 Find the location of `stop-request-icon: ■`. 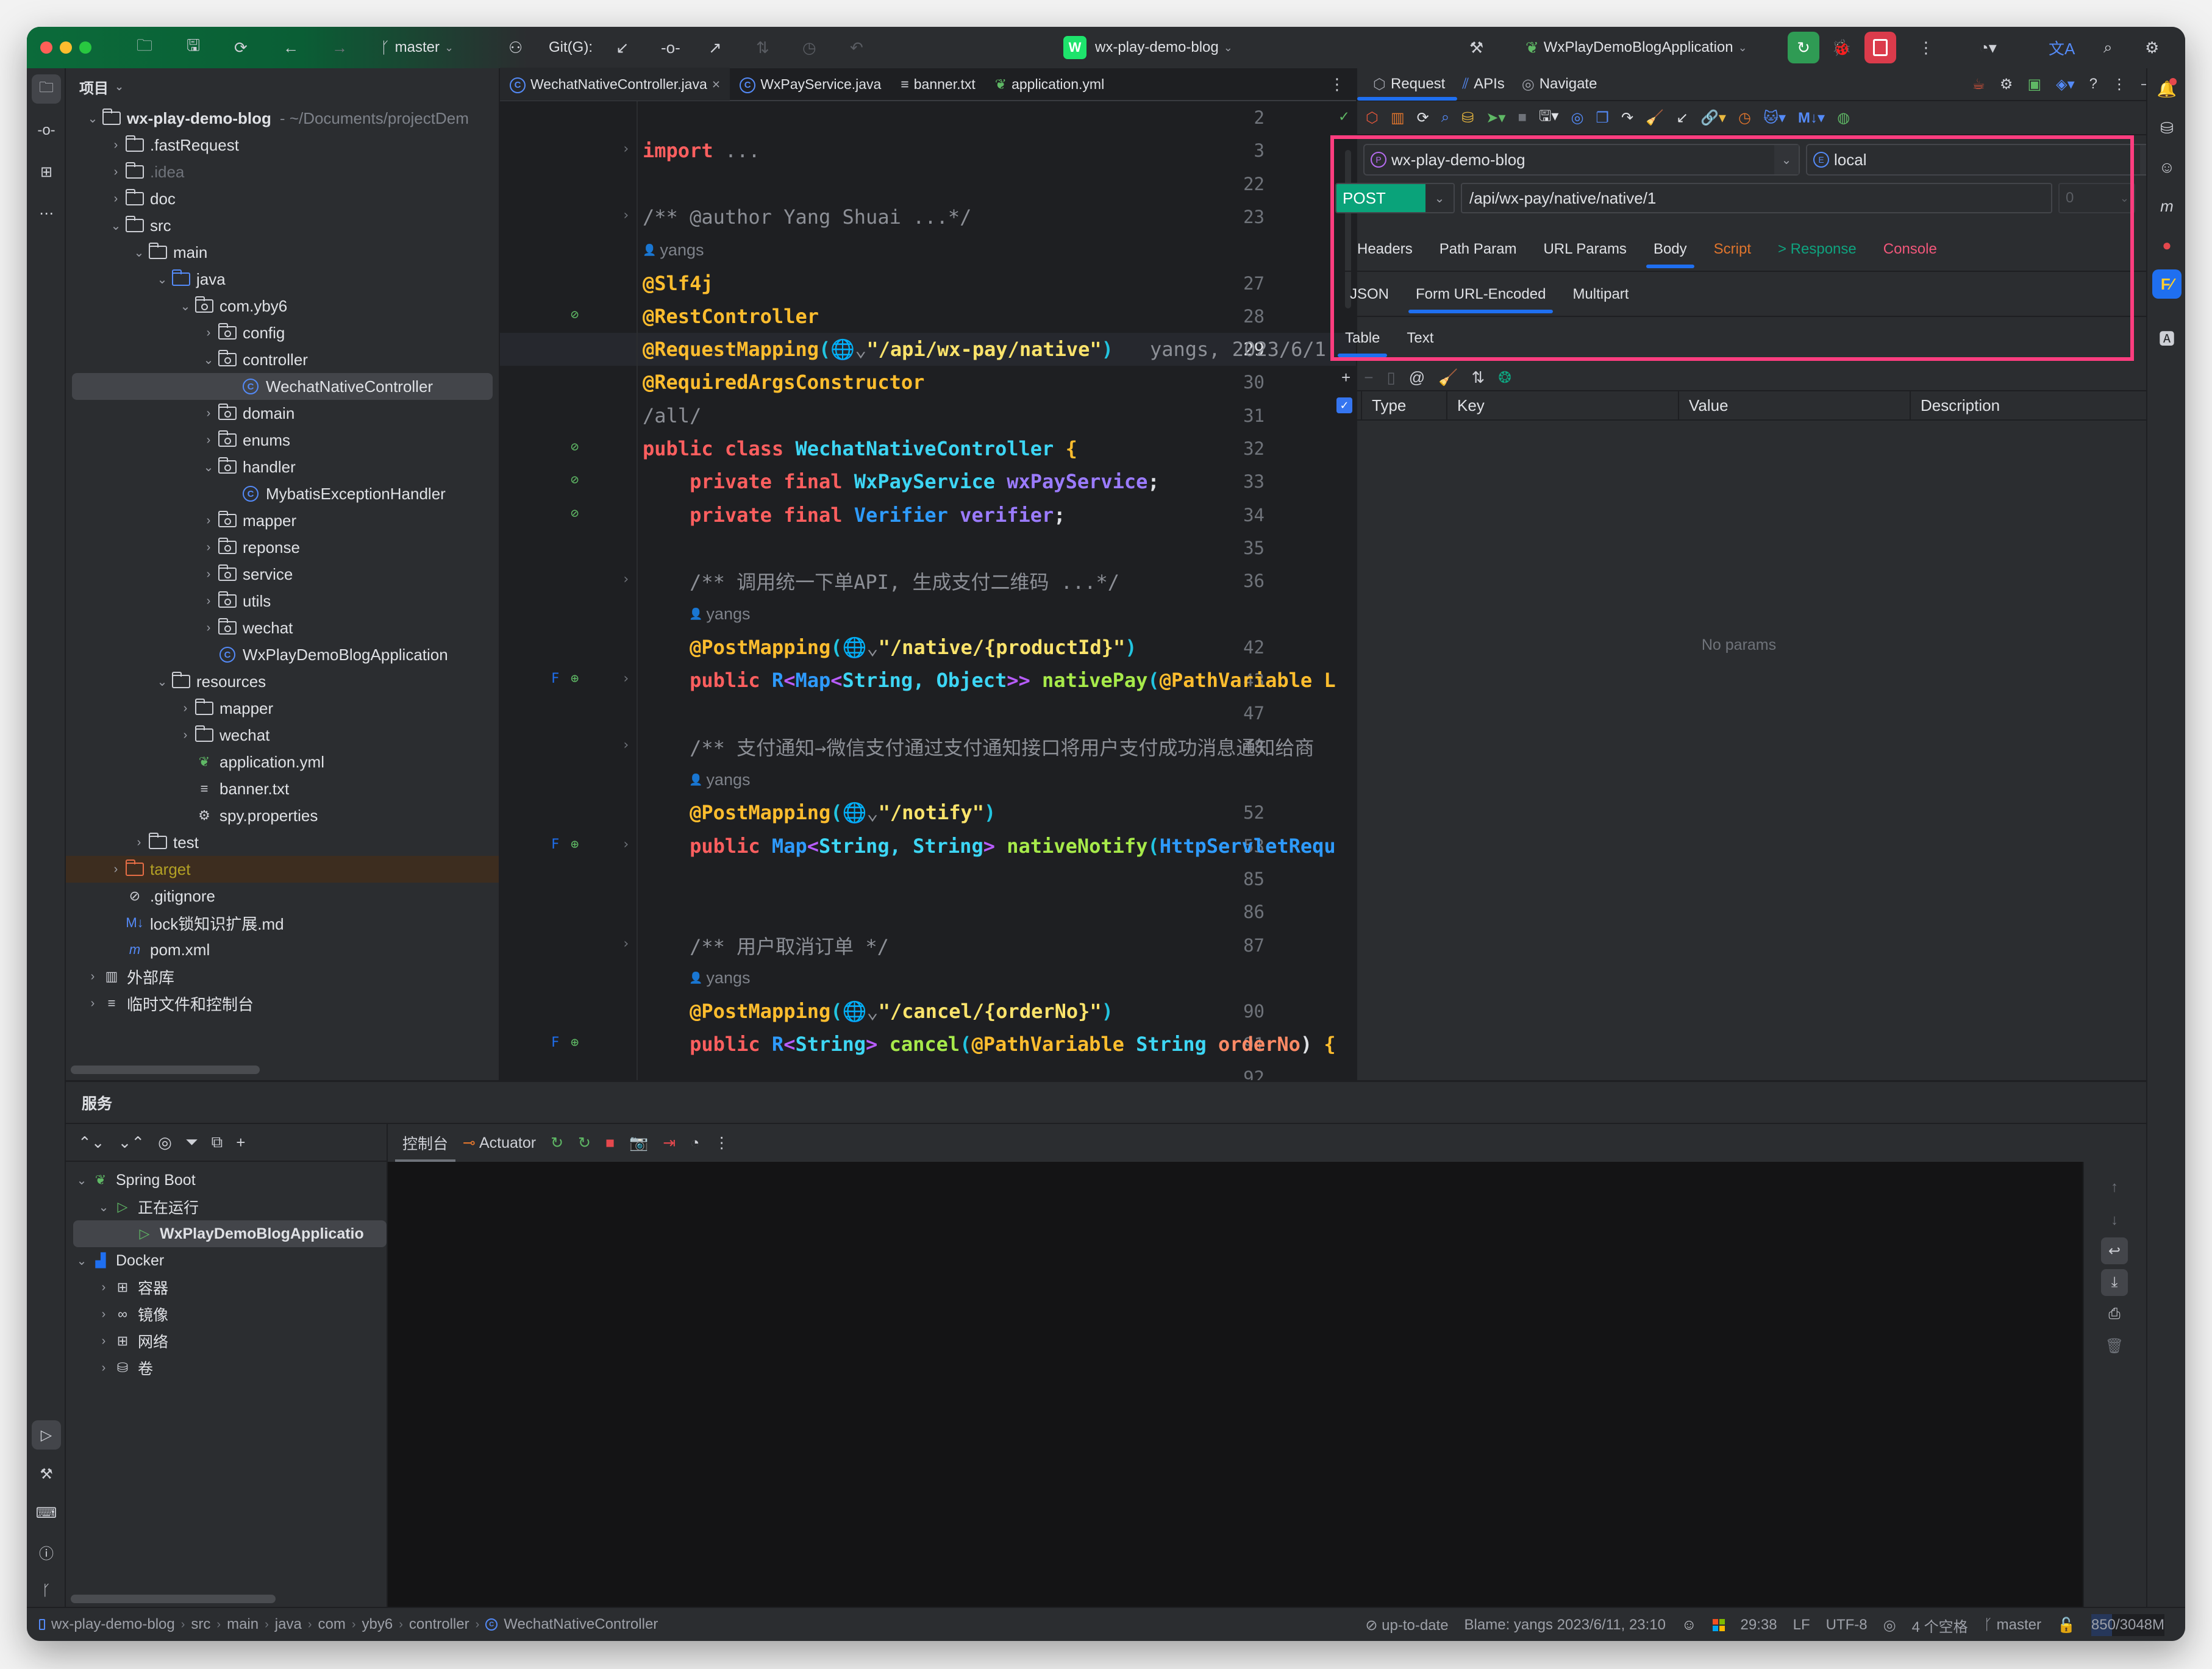

stop-request-icon: ■ is located at coordinates (1522, 117).